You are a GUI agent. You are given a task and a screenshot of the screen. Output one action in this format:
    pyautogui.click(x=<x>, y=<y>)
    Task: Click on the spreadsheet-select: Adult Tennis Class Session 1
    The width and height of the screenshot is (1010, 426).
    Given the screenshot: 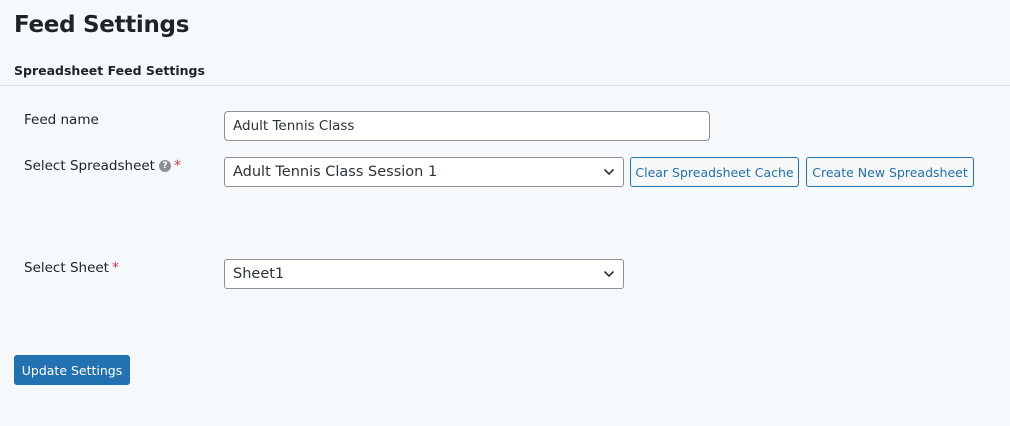 What is the action you would take?
    pyautogui.click(x=424, y=172)
    